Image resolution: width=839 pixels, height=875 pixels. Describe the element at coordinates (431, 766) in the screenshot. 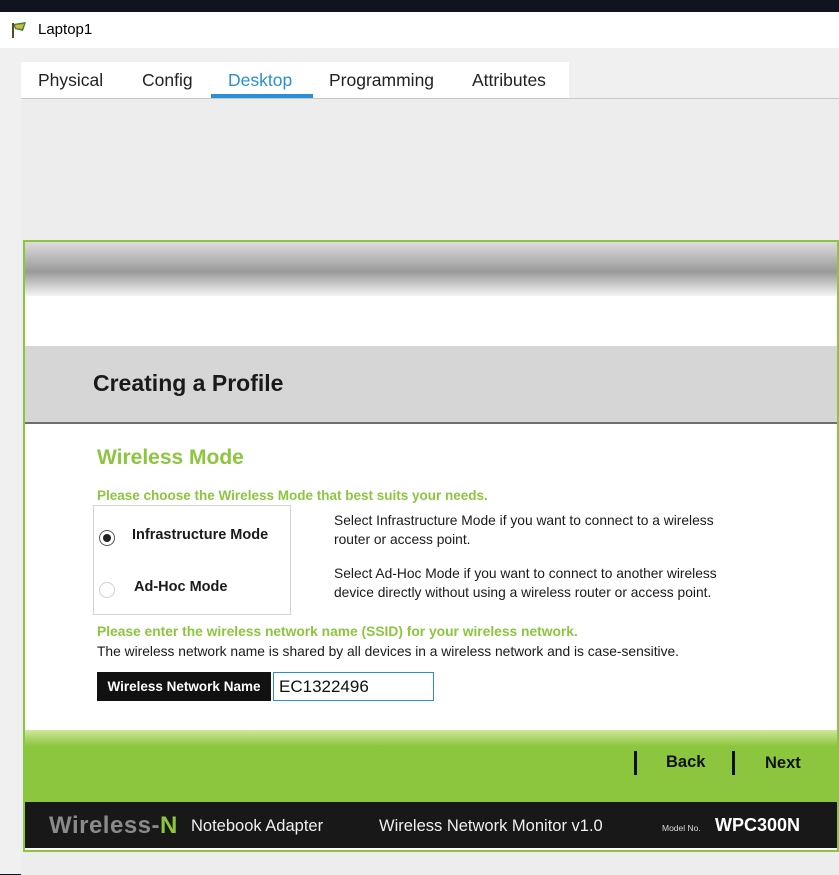

I see `navigation-bar: Back Next` at that location.